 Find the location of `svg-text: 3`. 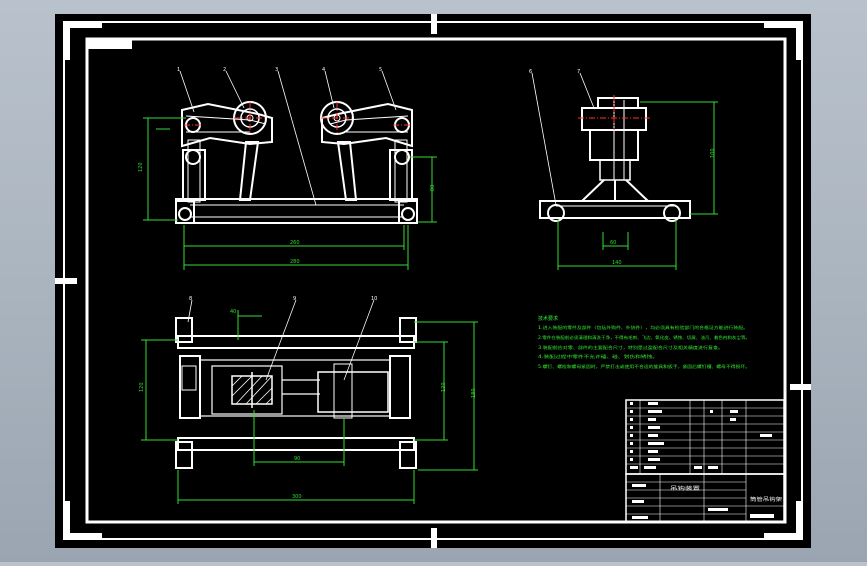

svg-text: 3 is located at coordinates (276, 70).